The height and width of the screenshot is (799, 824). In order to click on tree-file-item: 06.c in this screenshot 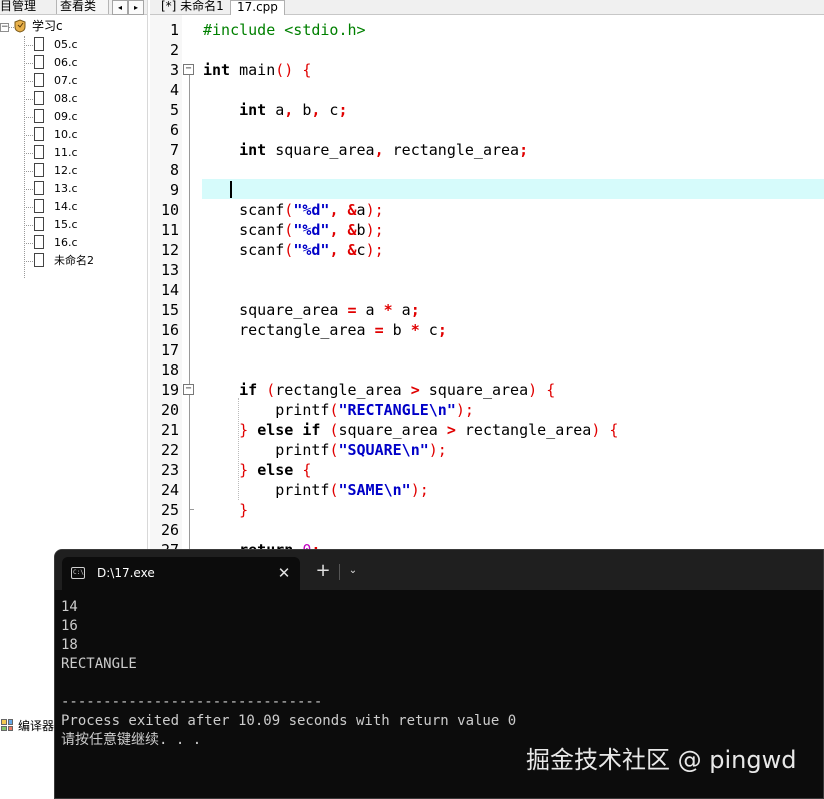, I will do `click(84, 63)`.